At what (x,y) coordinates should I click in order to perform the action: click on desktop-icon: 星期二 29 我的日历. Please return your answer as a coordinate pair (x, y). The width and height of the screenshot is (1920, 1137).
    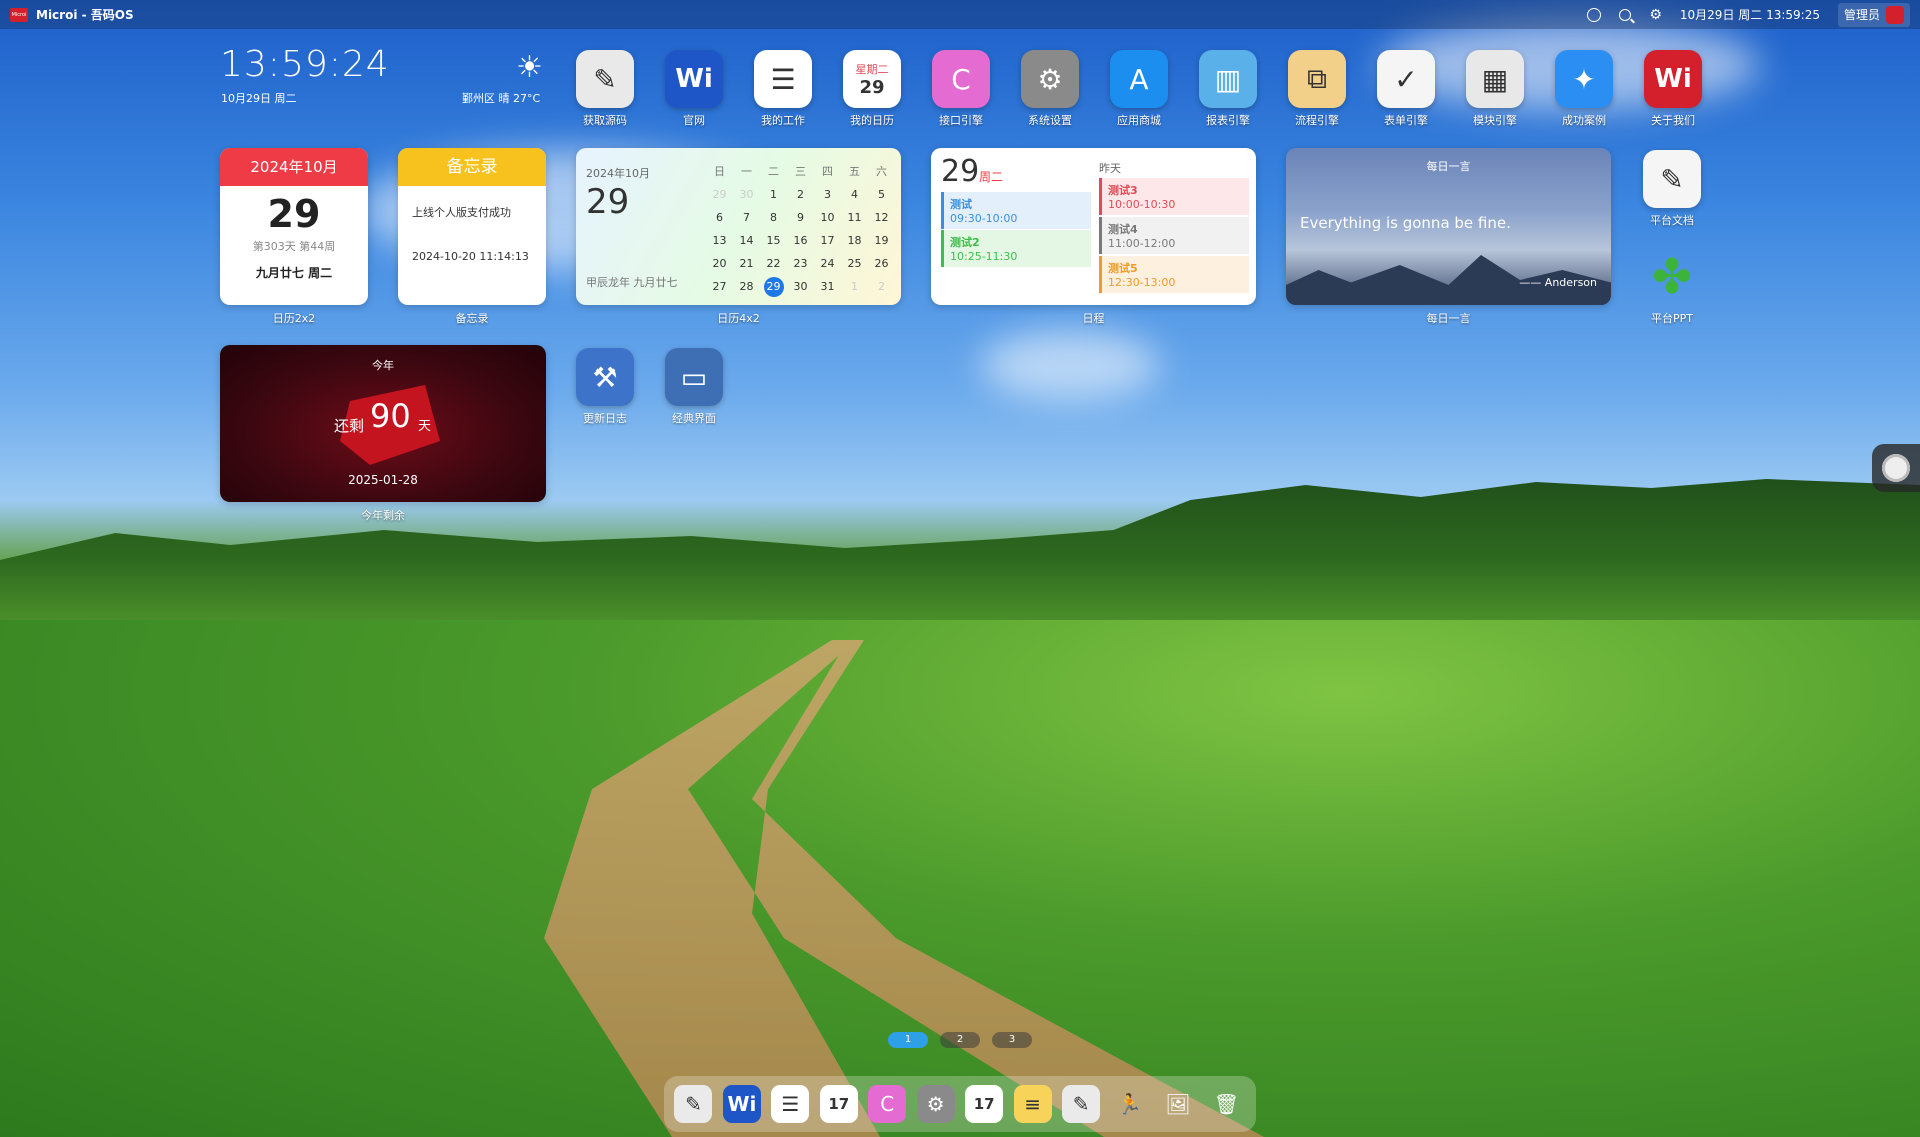
    Looking at the image, I should click on (872, 89).